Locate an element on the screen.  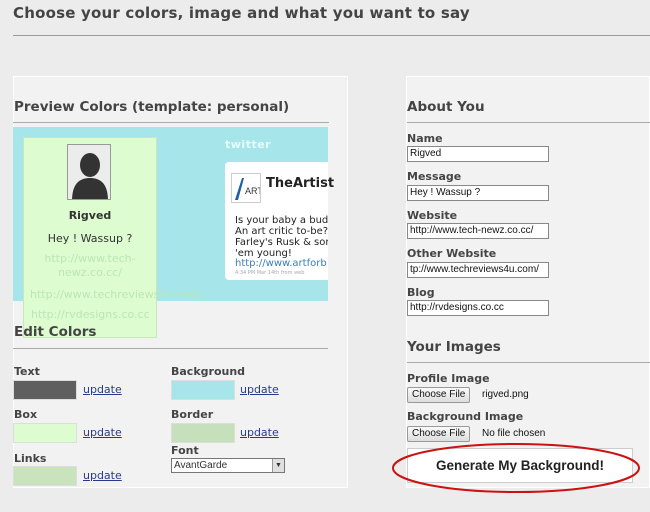
highlight-ellipse is located at coordinates (516, 468).